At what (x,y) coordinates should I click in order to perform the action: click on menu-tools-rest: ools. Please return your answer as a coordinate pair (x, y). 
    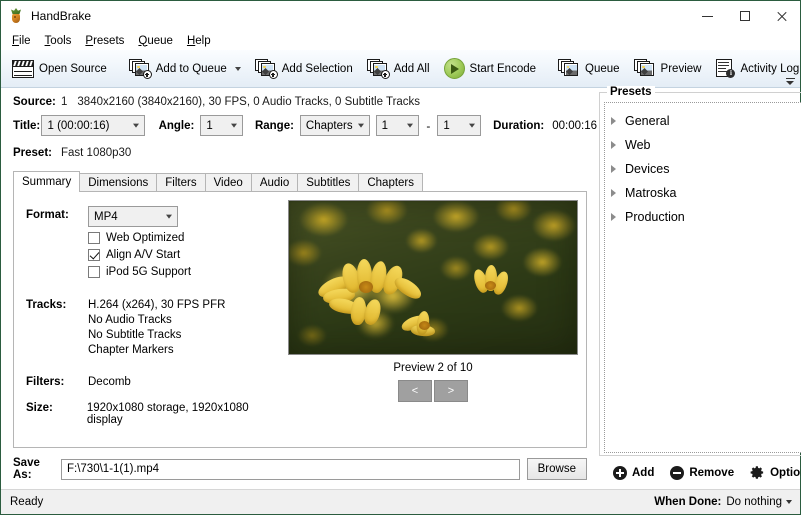
    Looking at the image, I should click on (61, 40).